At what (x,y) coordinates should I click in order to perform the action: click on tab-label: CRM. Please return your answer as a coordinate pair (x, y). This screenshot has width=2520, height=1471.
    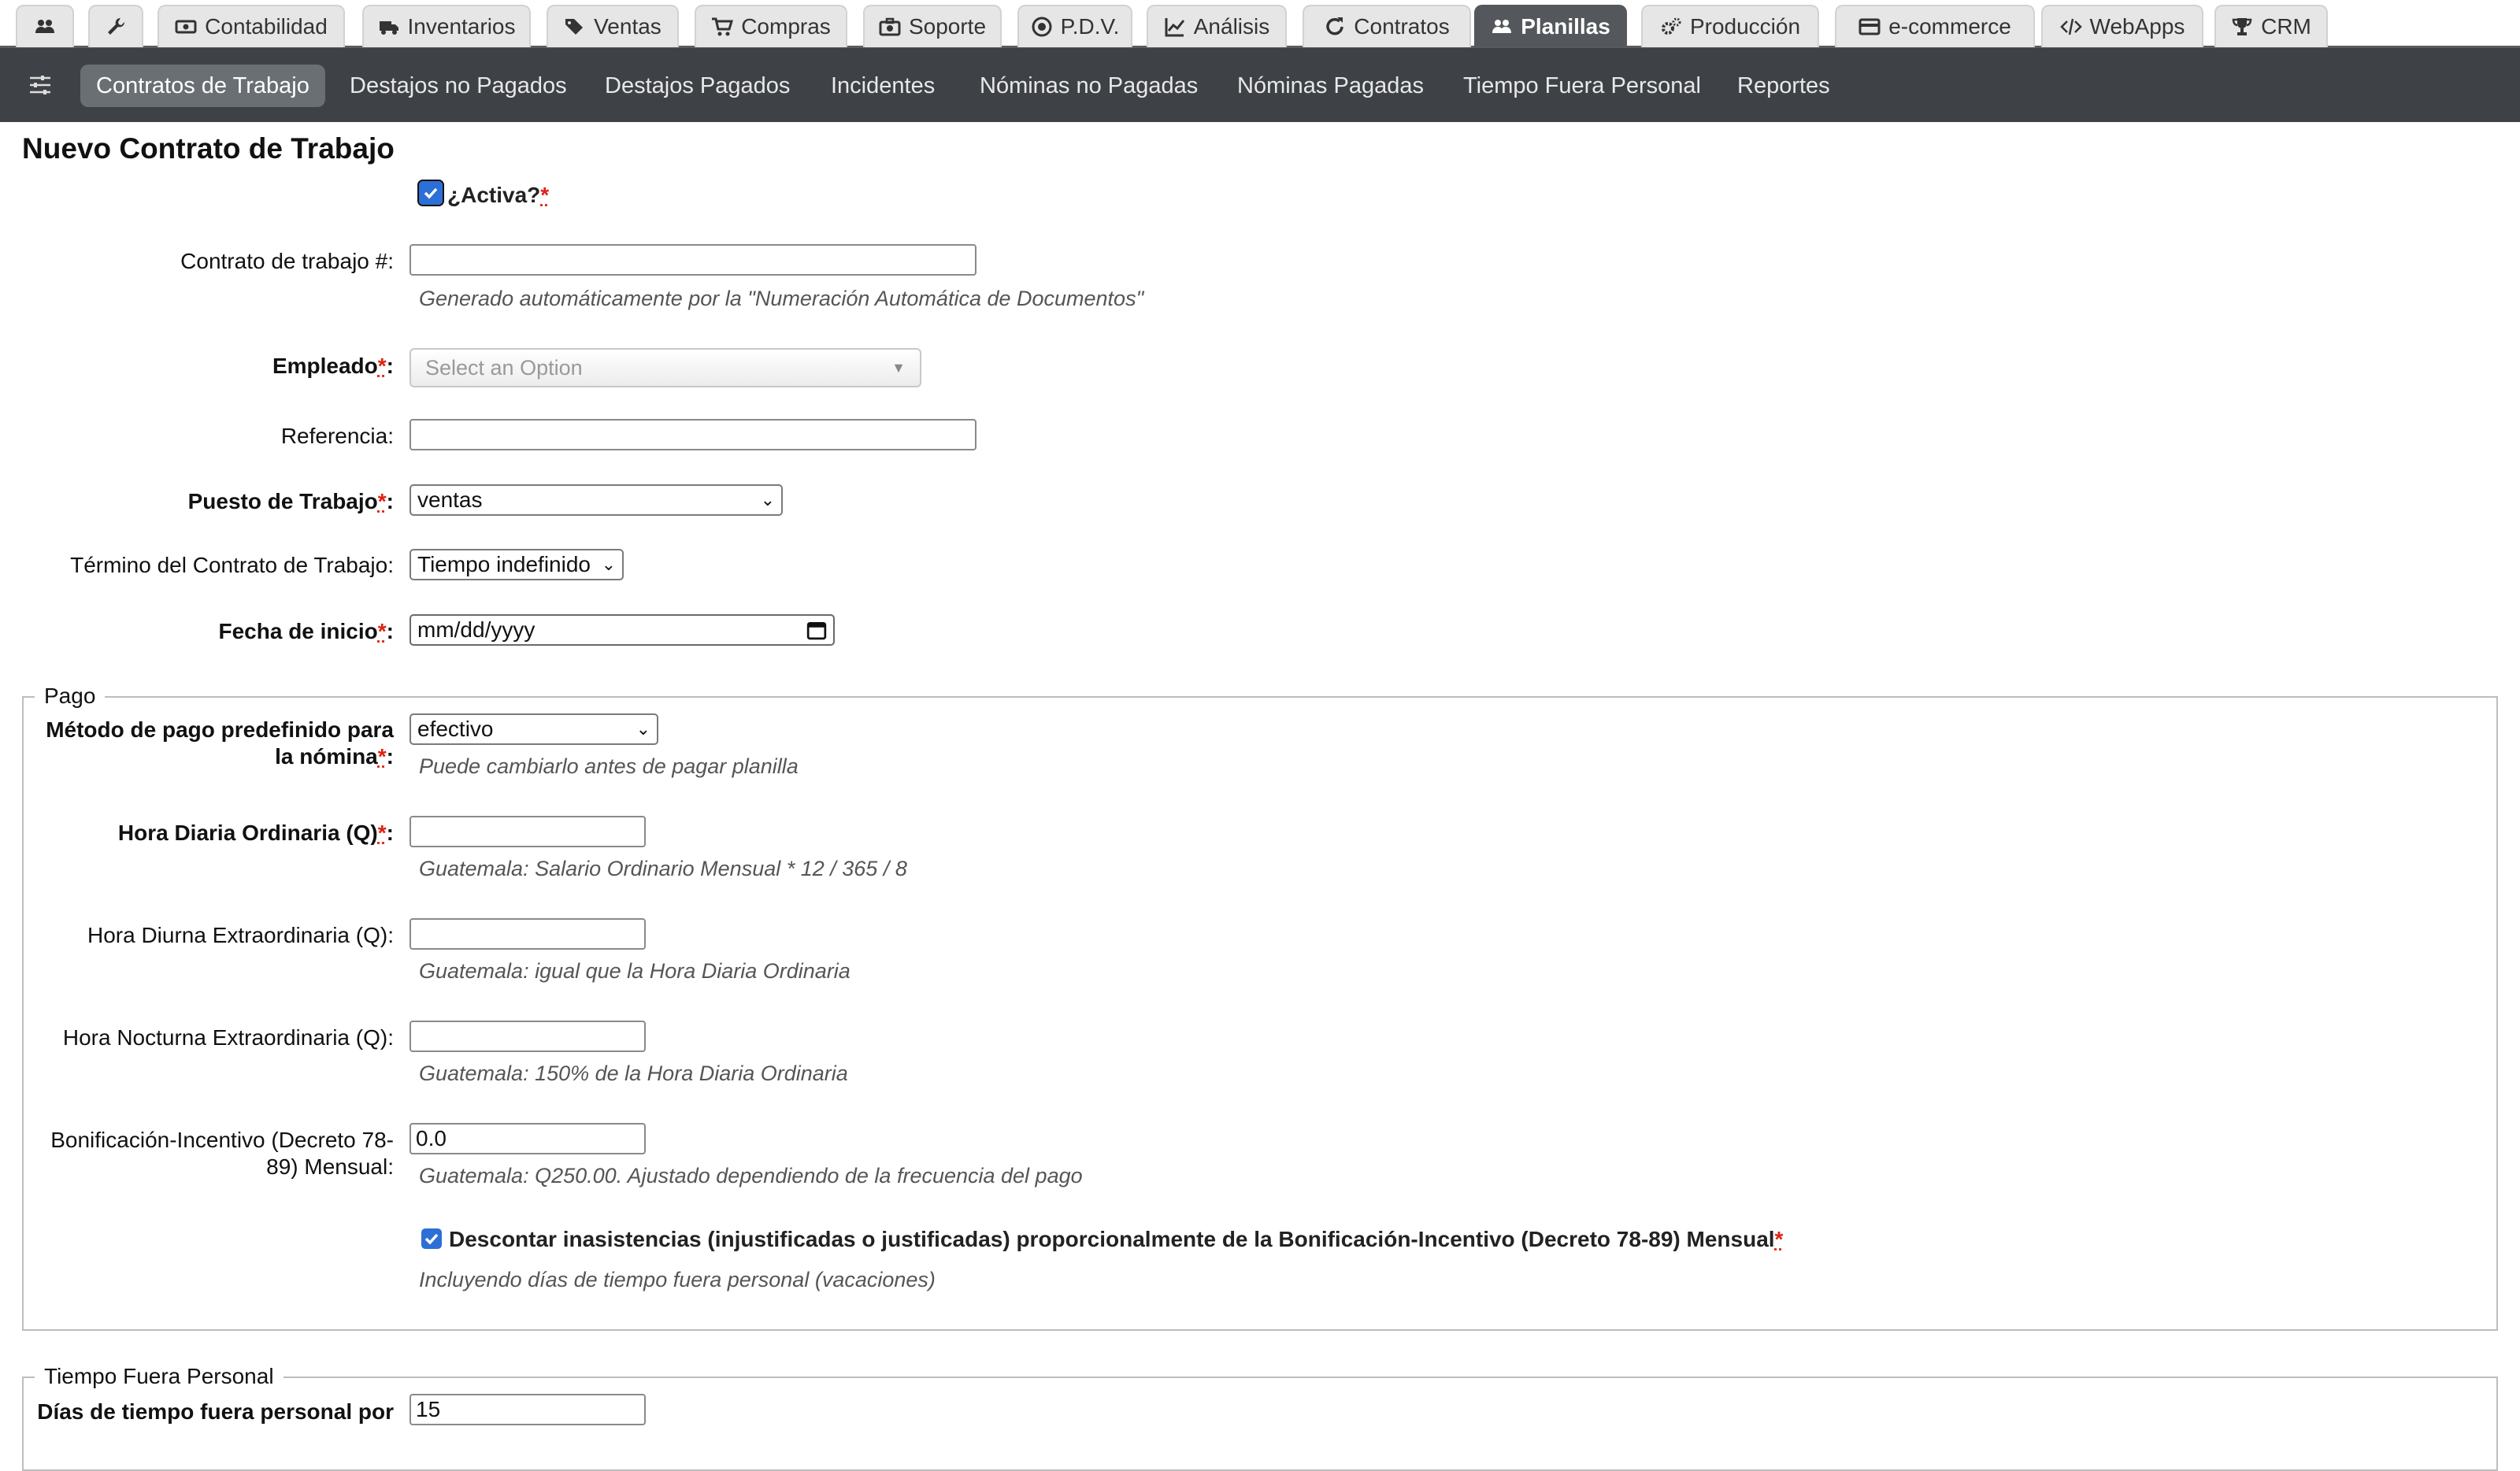
    Looking at the image, I should click on (2286, 26).